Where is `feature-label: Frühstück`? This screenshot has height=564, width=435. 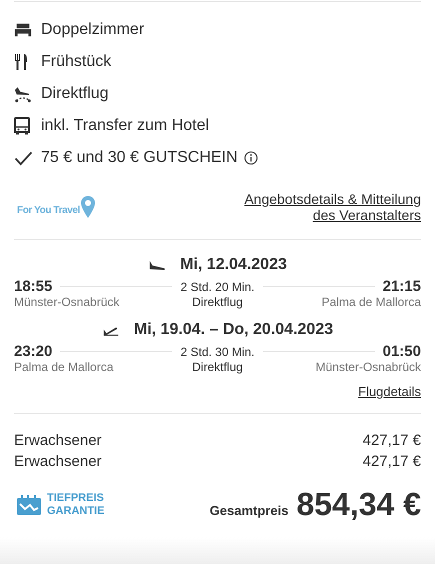
feature-label: Frühstück is located at coordinates (76, 62).